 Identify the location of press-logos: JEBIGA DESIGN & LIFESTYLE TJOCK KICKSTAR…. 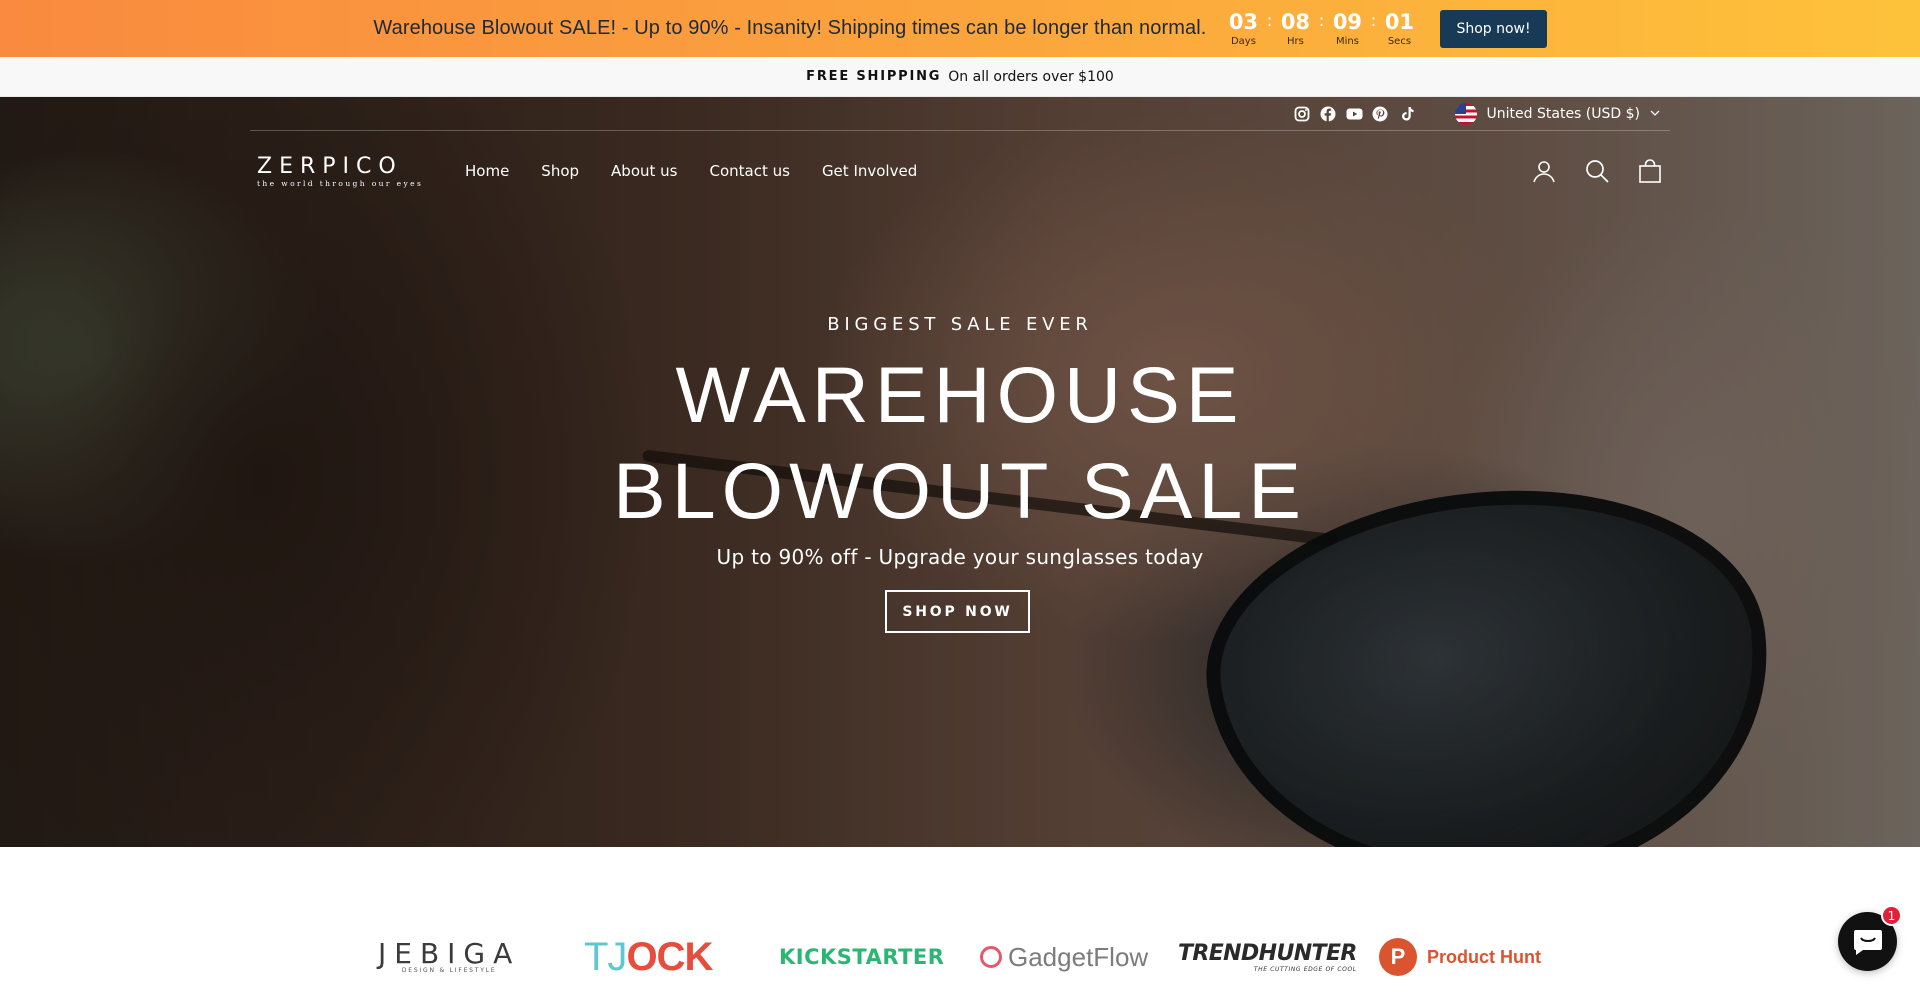
(960, 920).